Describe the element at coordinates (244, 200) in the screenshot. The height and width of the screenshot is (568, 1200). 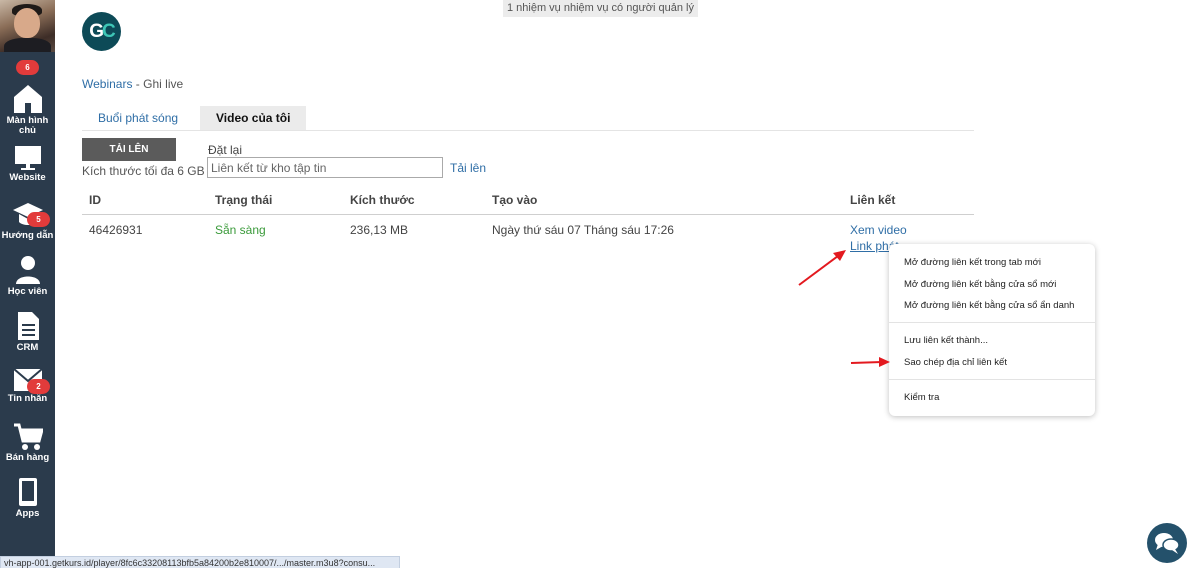
I see `column-header-status: Trạng thái` at that location.